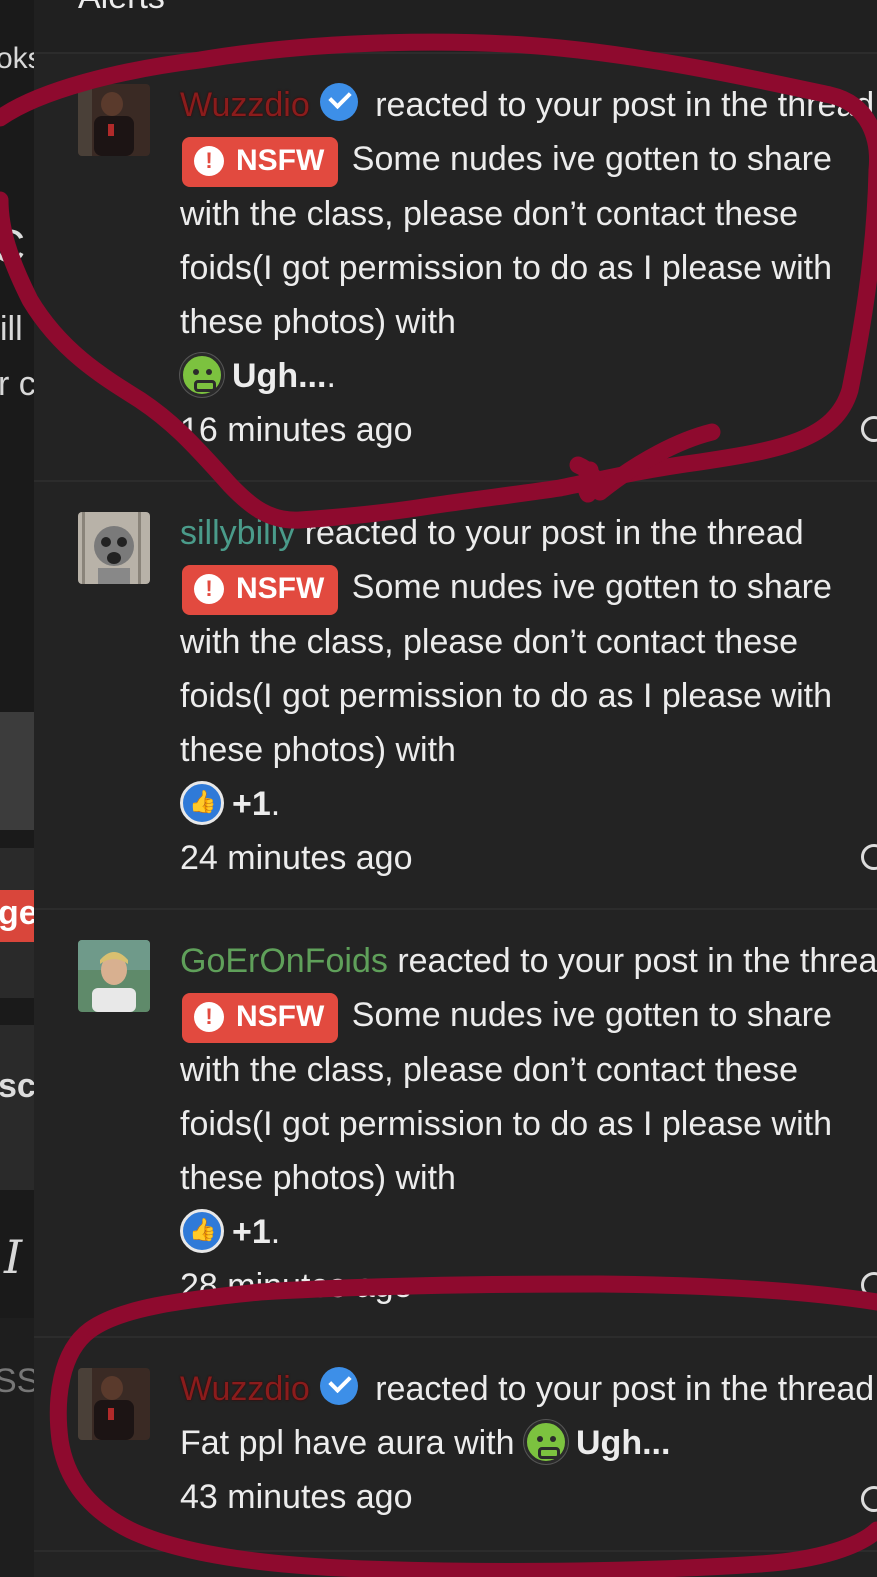  Describe the element at coordinates (296, 858) in the screenshot. I see `alert-timestamp: 24 minutes ago` at that location.